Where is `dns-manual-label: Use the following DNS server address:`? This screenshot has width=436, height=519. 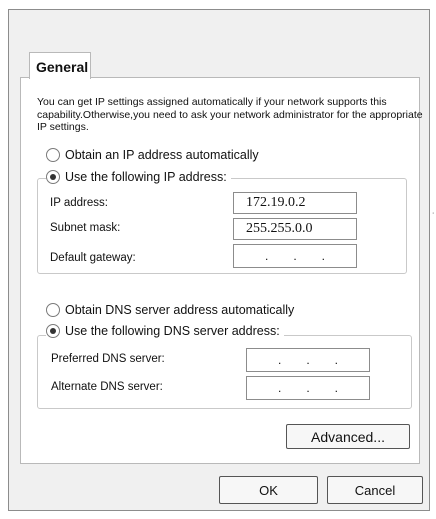 dns-manual-label: Use the following DNS server address: is located at coordinates (172, 331).